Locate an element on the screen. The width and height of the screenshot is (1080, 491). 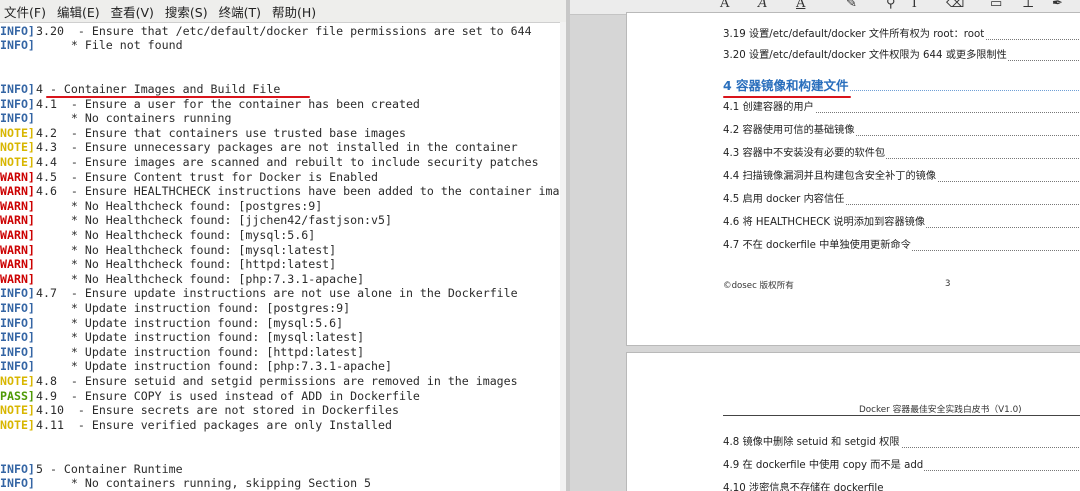
section-red-underline is located at coordinates (178, 96).